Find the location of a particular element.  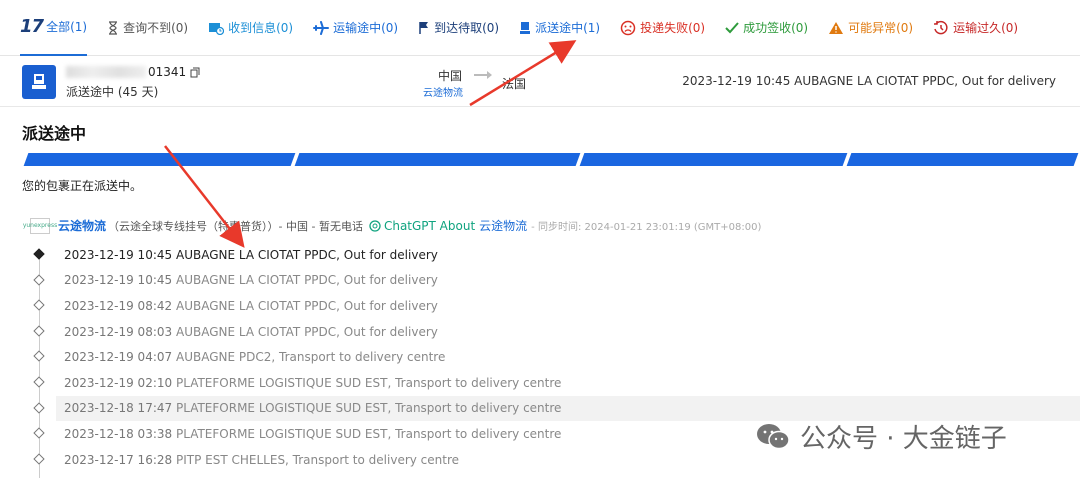

chatgpt-icon is located at coordinates (375, 225).